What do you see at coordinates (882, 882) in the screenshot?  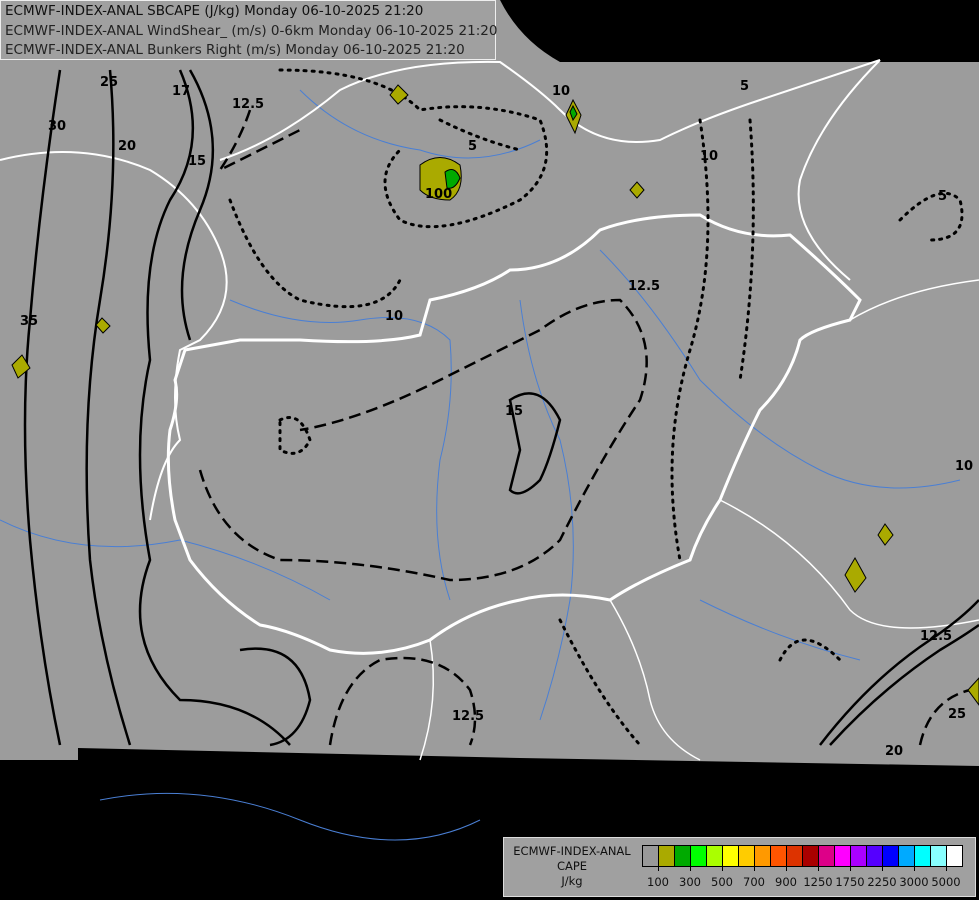 I see `color-bar-tick-label: 2250` at bounding box center [882, 882].